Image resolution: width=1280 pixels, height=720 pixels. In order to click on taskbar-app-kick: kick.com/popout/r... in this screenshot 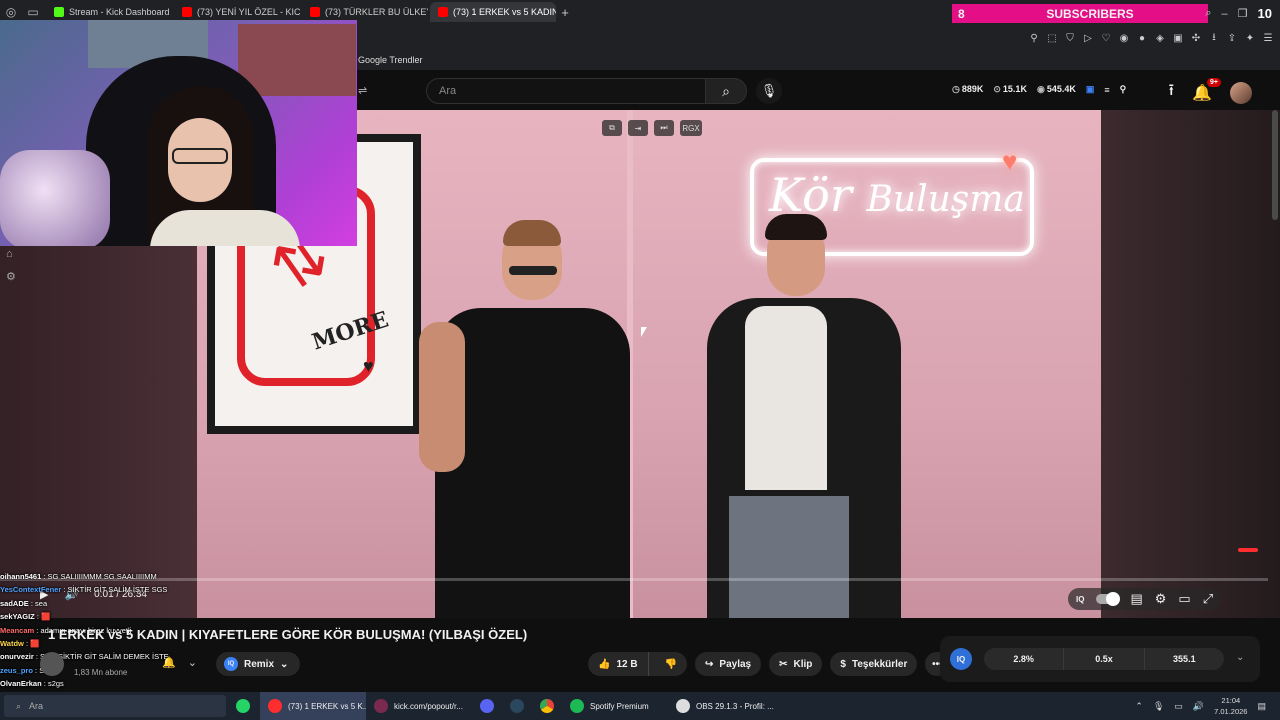, I will do `click(419, 706)`.